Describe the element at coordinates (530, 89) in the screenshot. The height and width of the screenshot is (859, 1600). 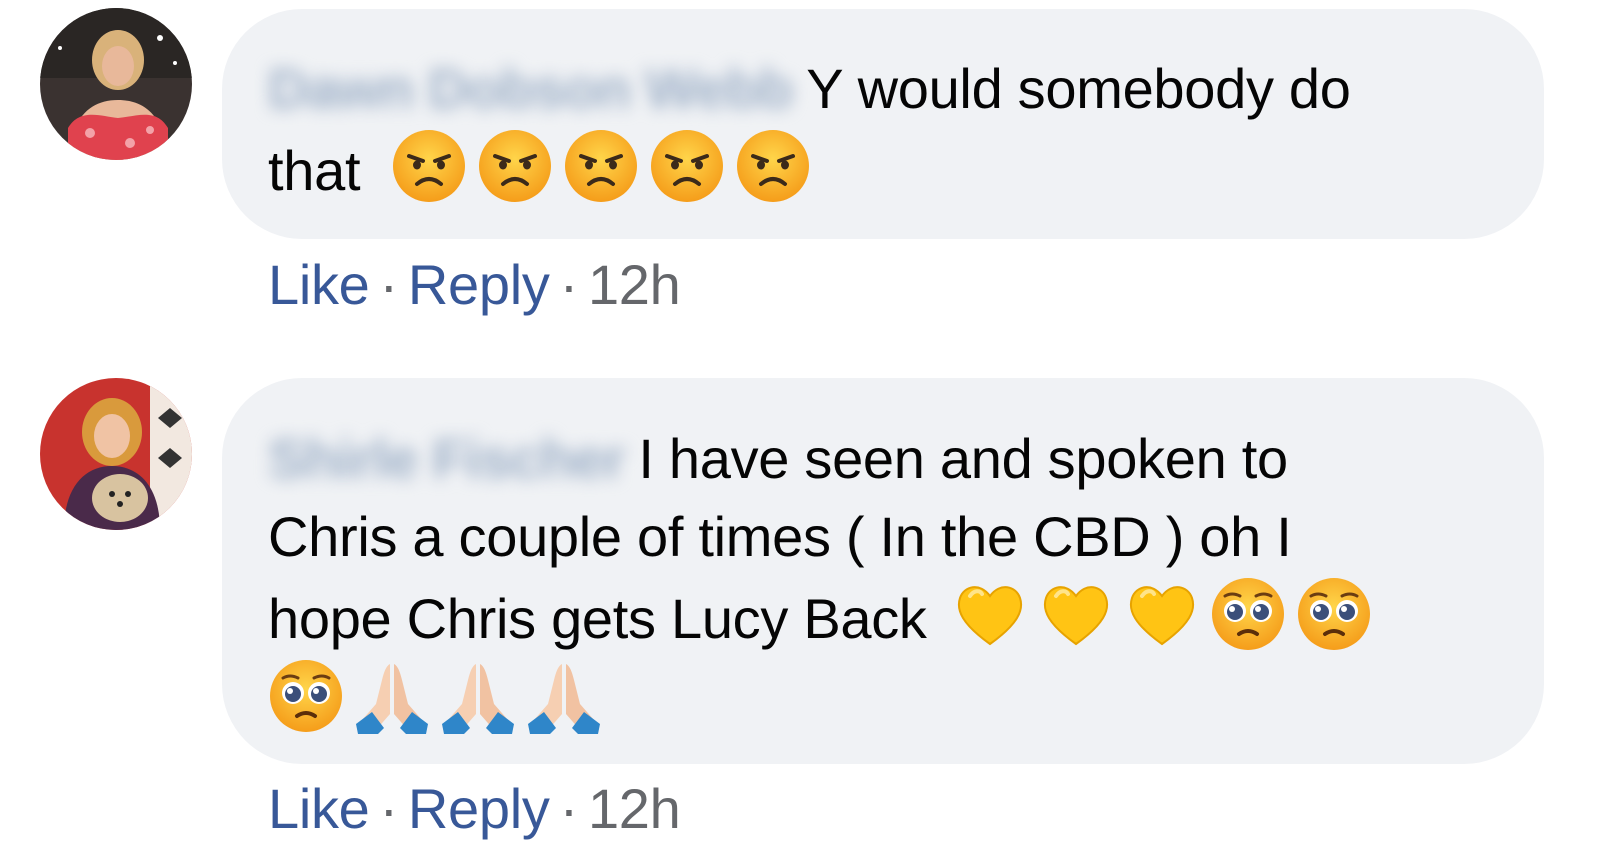
I see `author-name: Dawn Dobson Webb` at that location.